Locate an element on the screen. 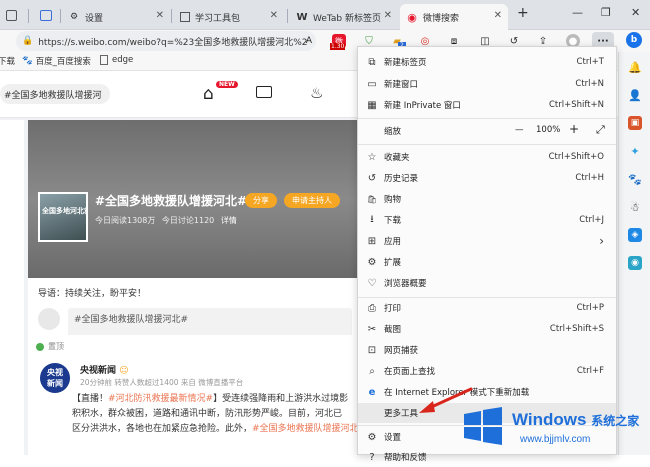 The width and height of the screenshot is (650, 467). window-icon: ▭ is located at coordinates (372, 84).